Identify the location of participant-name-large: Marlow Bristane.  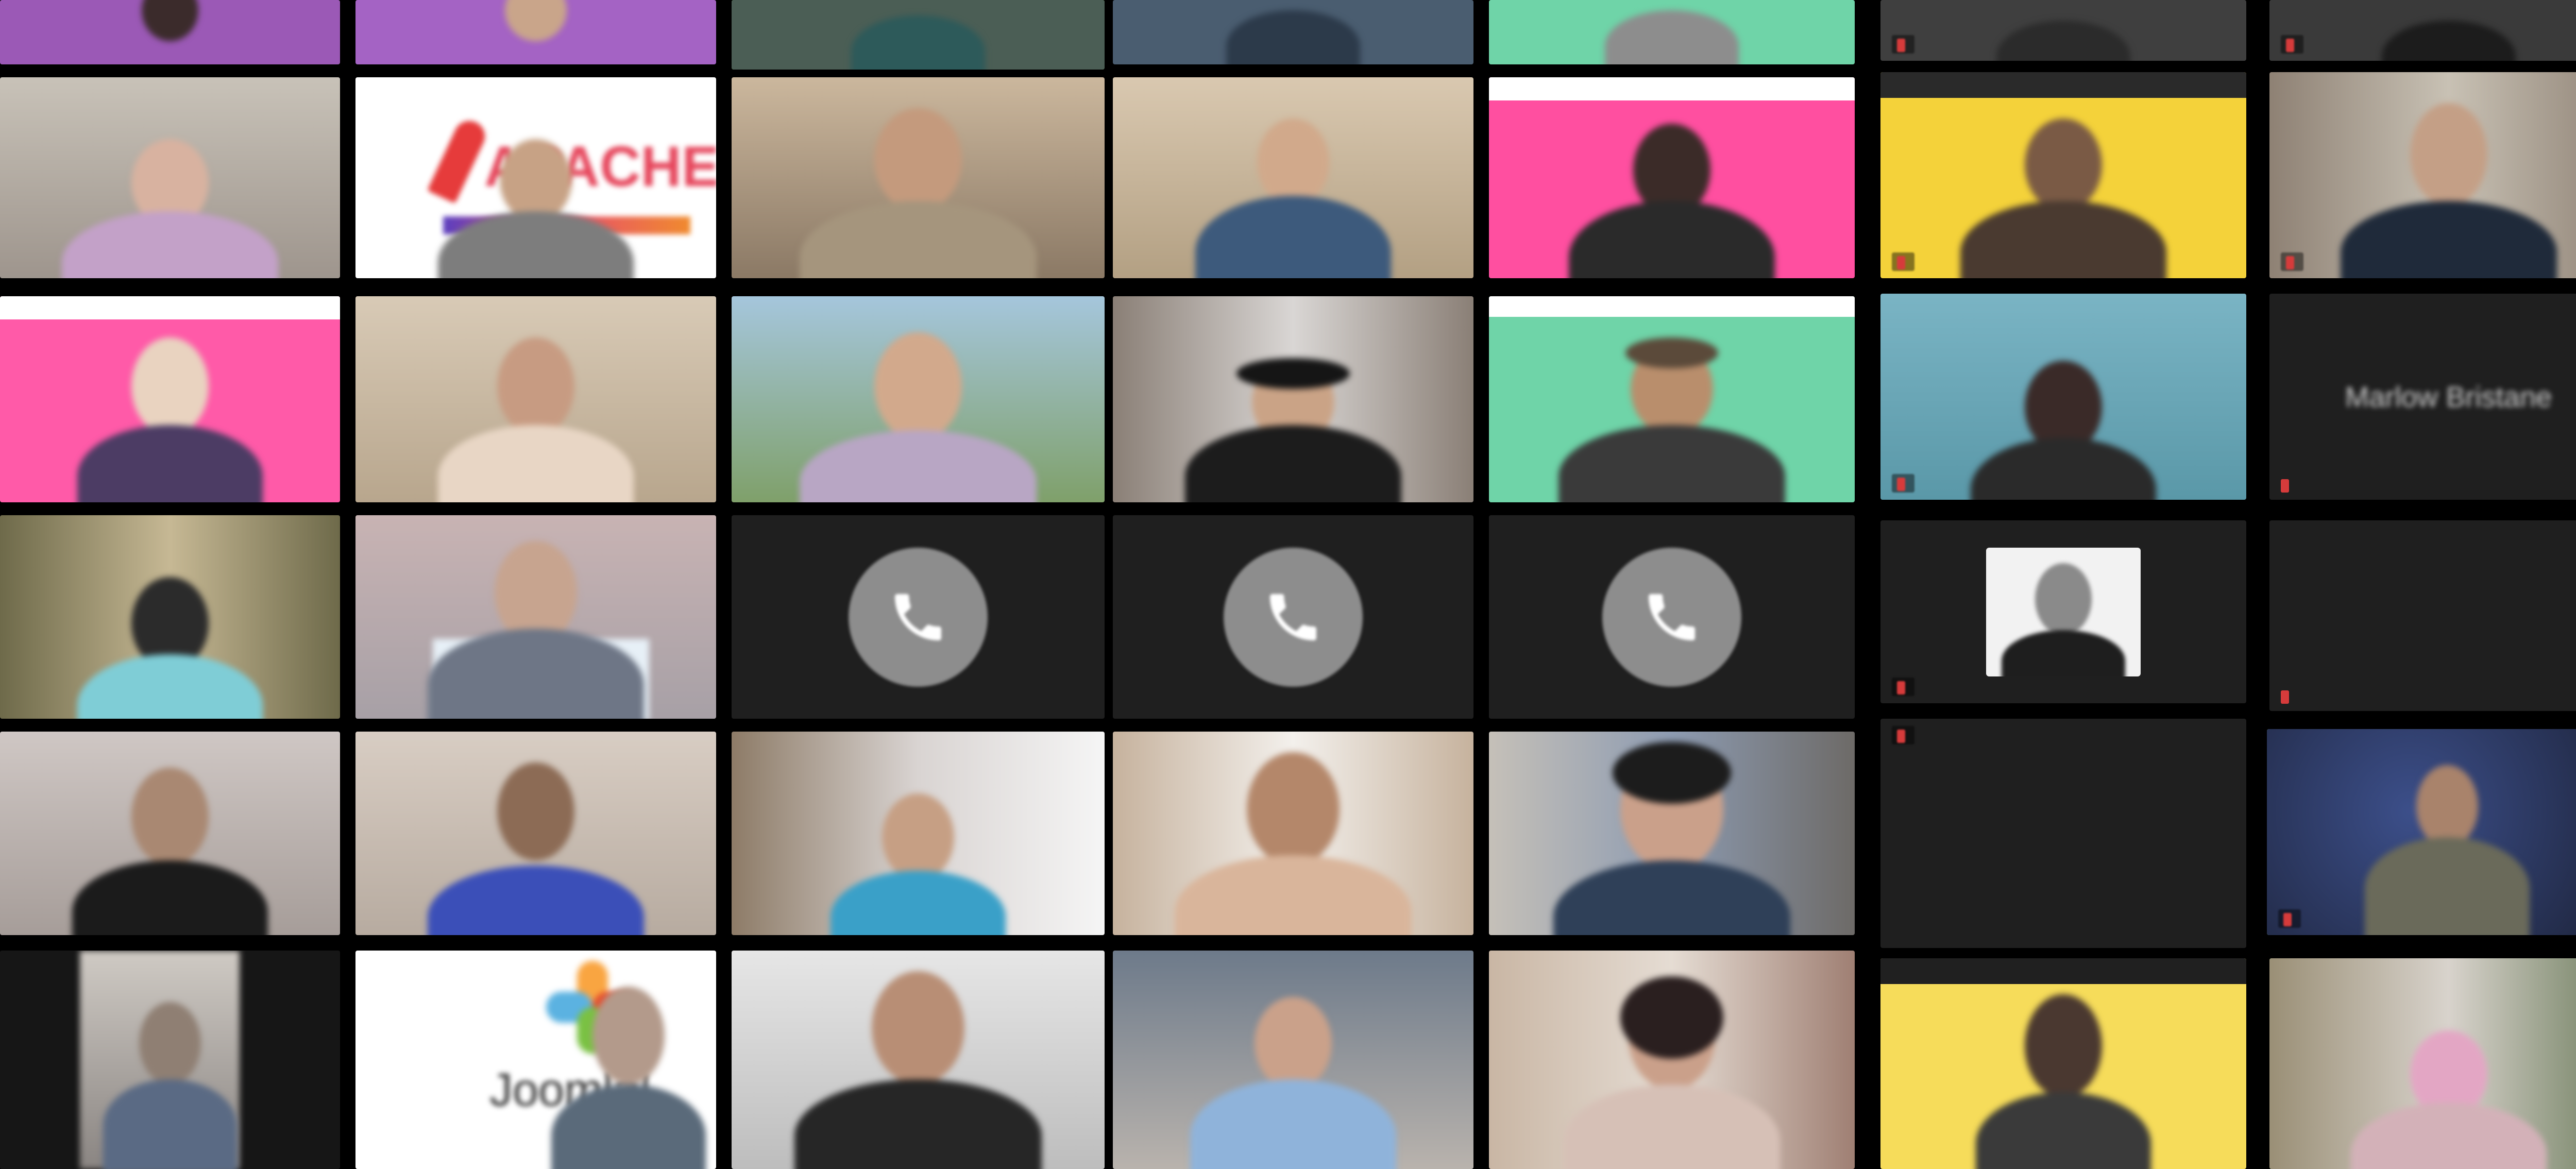
(2448, 397).